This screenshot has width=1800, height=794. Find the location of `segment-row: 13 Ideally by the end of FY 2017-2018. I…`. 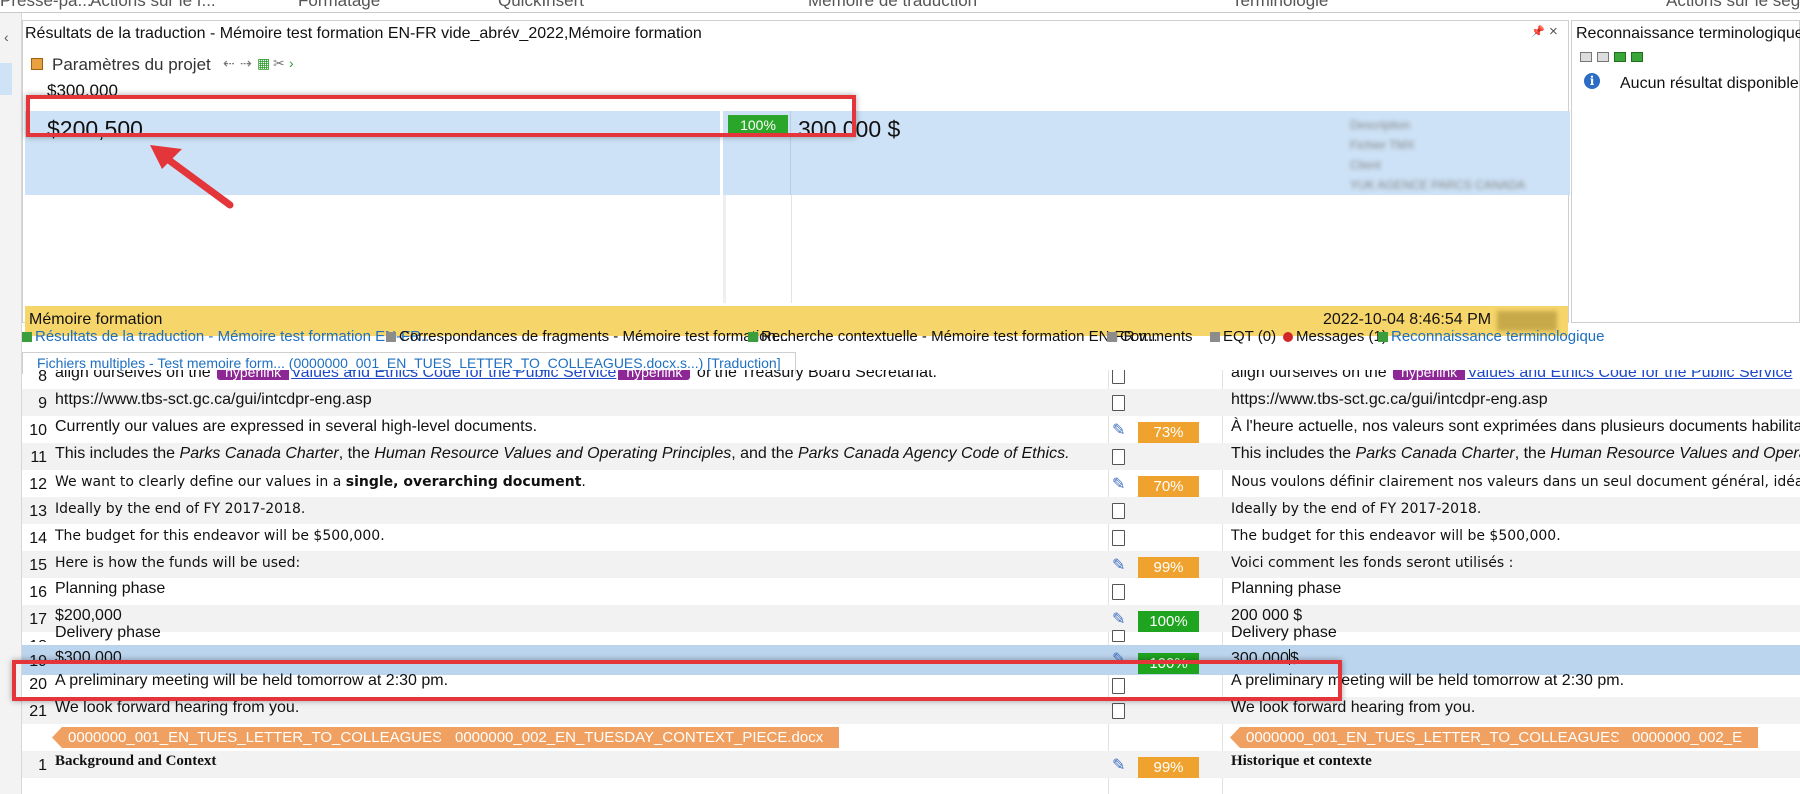

segment-row: 13 Ideally by the end of FY 2017-2018. I… is located at coordinates (911, 510).